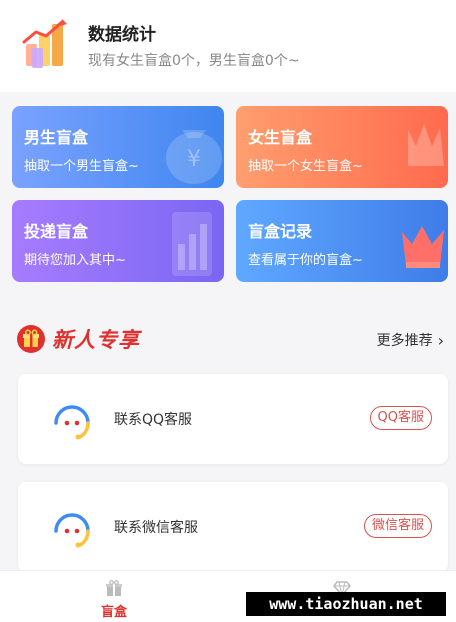 The width and height of the screenshot is (456, 622). Describe the element at coordinates (114, 588) in the screenshot. I see `gift-box-icon` at that location.